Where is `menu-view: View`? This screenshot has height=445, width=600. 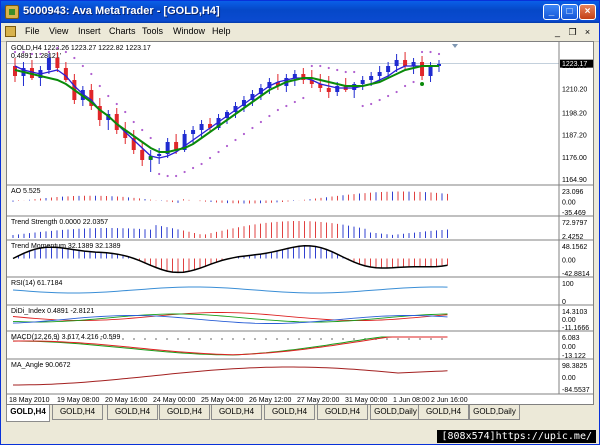
menu-view: View is located at coordinates (58, 31).